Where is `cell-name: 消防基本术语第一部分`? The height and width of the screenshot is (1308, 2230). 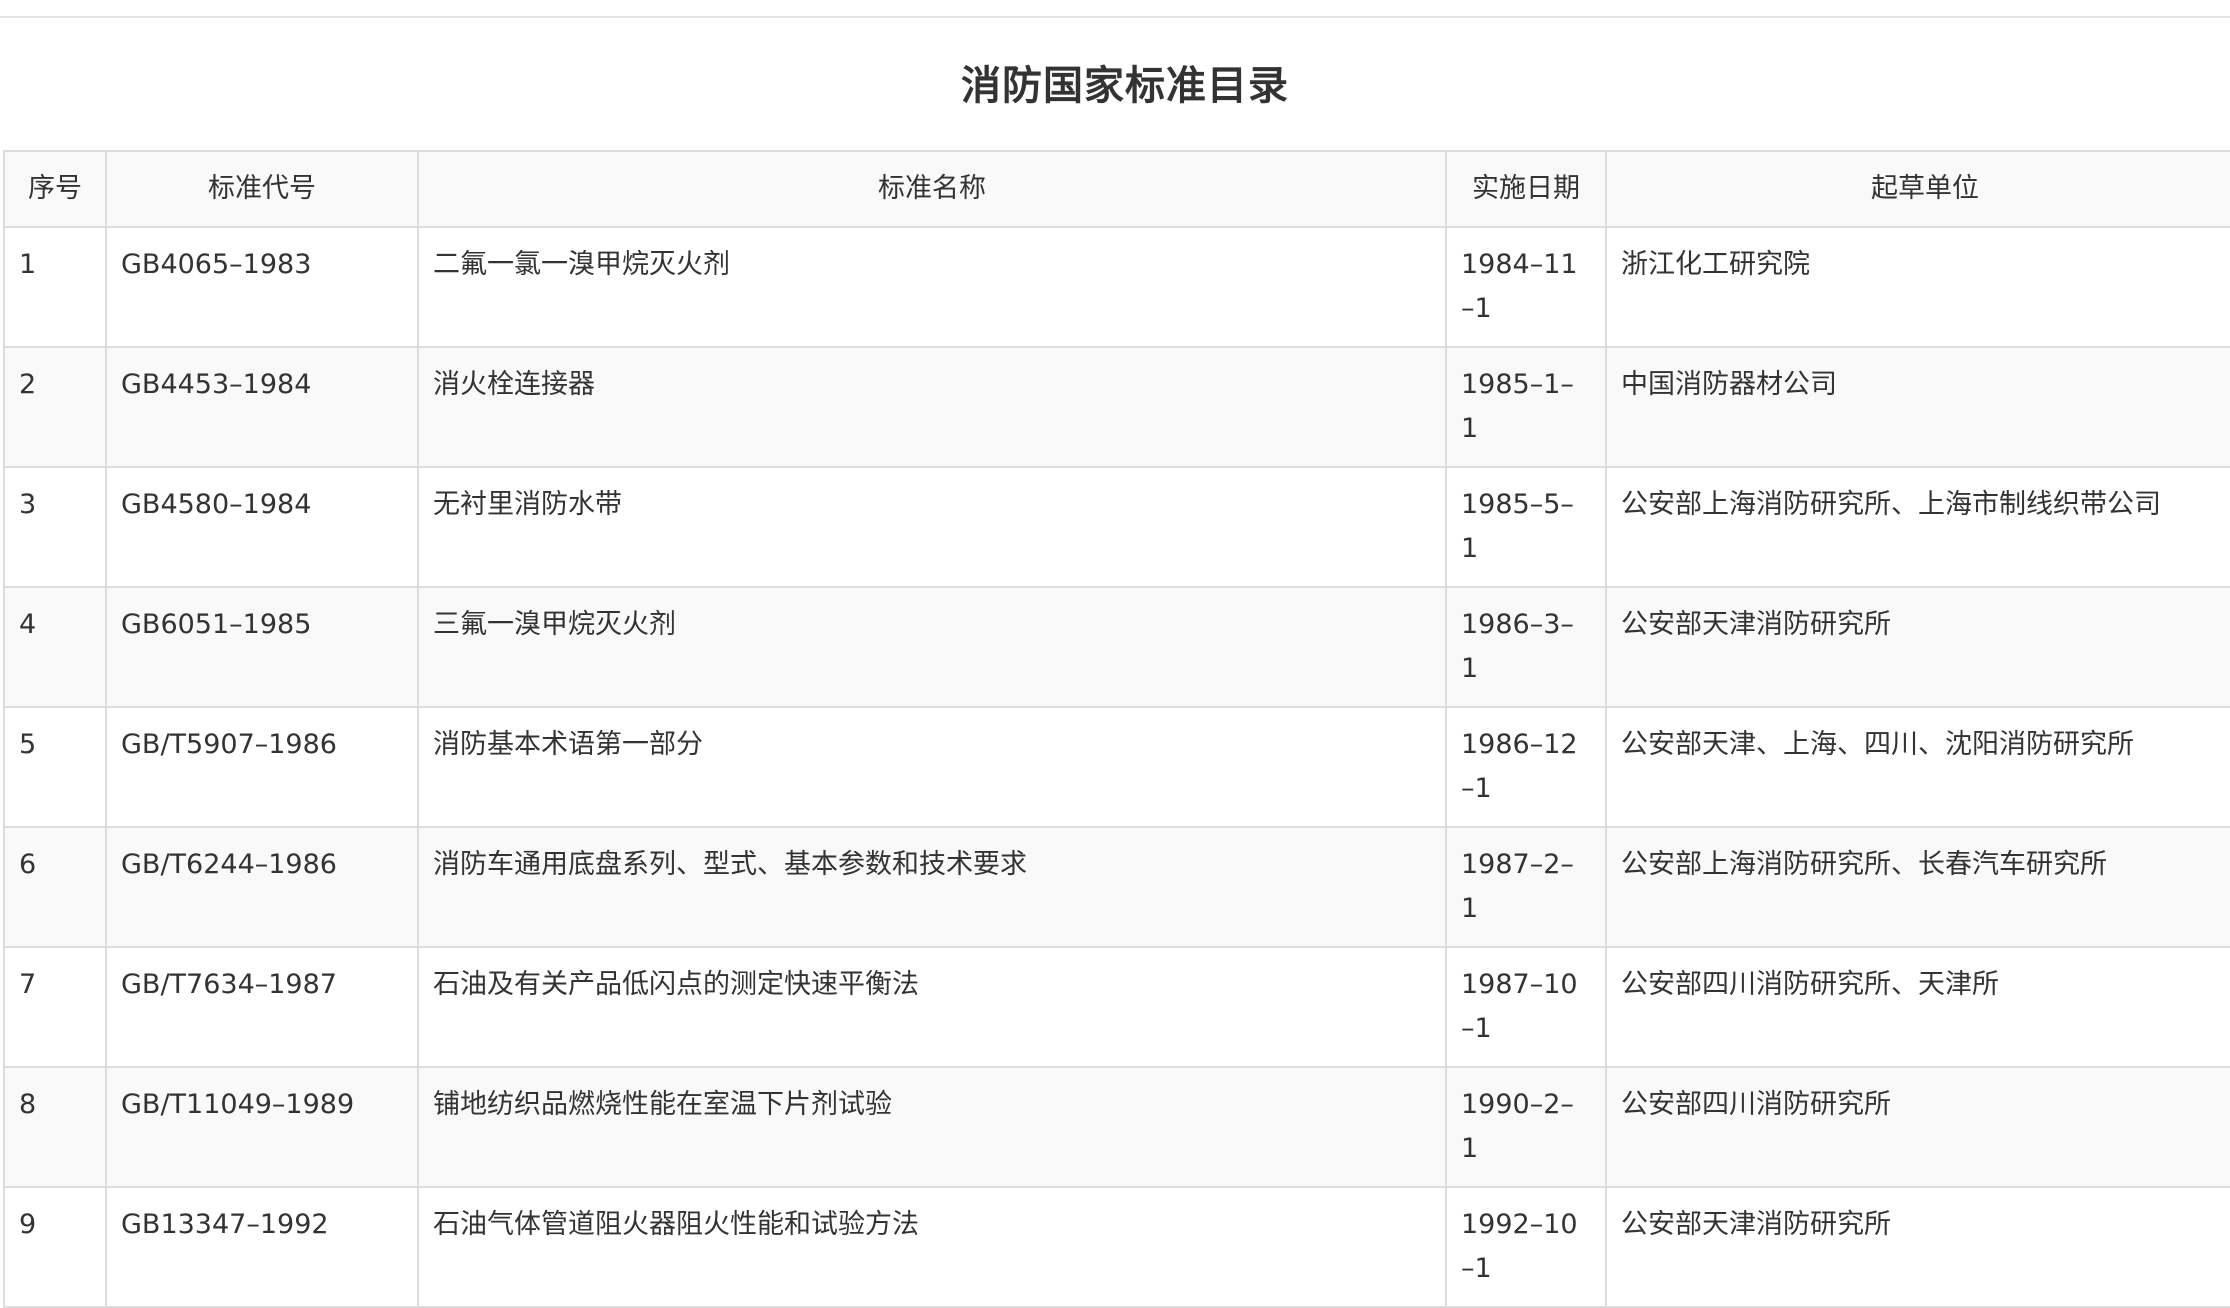
cell-name: 消防基本术语第一部分 is located at coordinates (932, 767).